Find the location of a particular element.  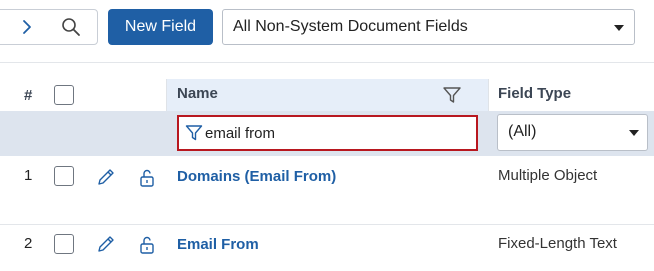

column-header-name-label: Name is located at coordinates (197, 93).